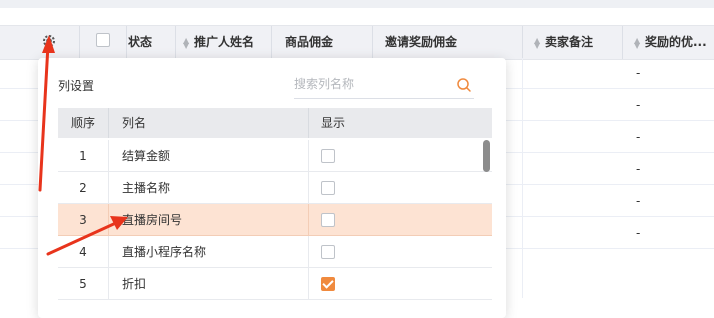  I want to click on popup-title: 列设置, so click(76, 86).